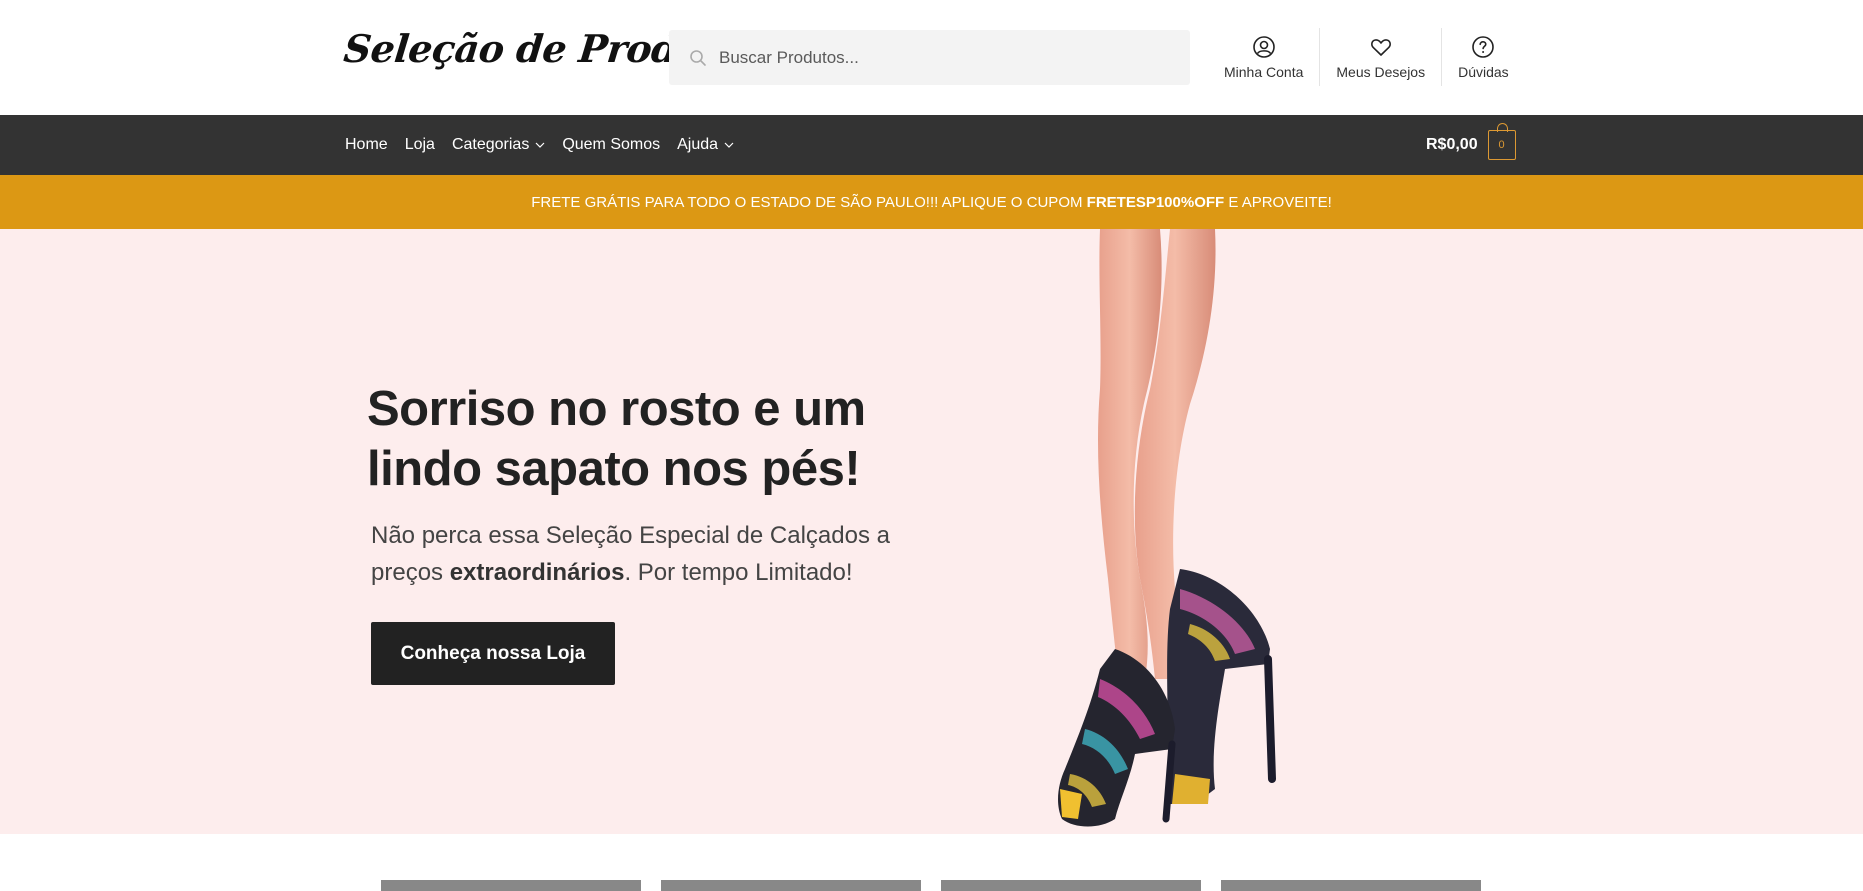 This screenshot has width=1863, height=891. What do you see at coordinates (1264, 72) in the screenshot?
I see `my-account-label: Minha Conta` at bounding box center [1264, 72].